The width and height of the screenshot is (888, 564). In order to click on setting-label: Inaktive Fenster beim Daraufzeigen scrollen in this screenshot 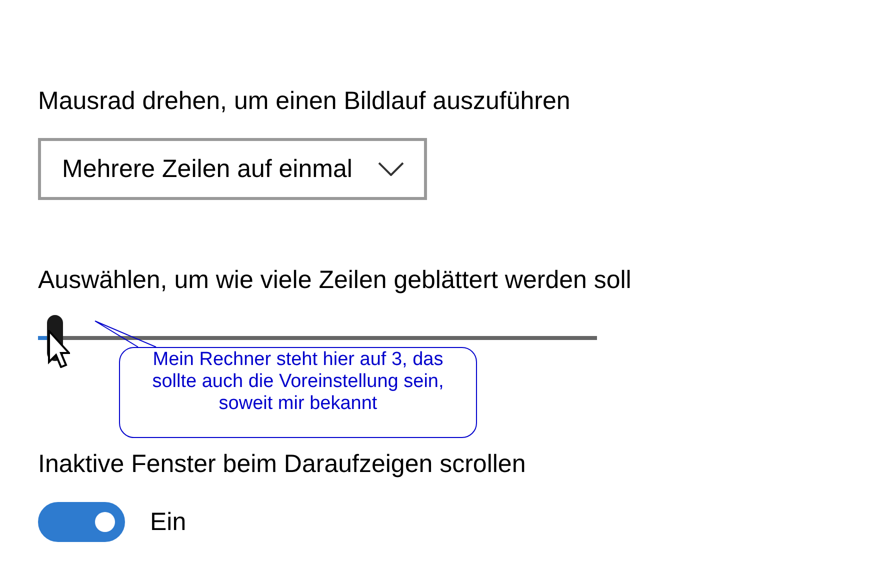, I will do `click(282, 464)`.